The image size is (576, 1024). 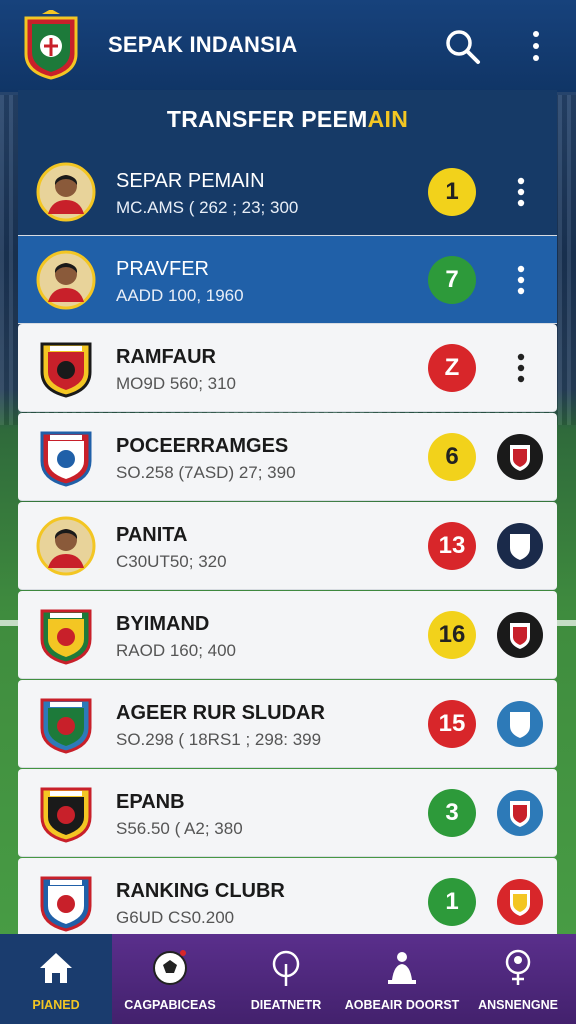 I want to click on transfer-row: RAMFAUR MO9D 560; 310 Z, so click(x=287, y=368).